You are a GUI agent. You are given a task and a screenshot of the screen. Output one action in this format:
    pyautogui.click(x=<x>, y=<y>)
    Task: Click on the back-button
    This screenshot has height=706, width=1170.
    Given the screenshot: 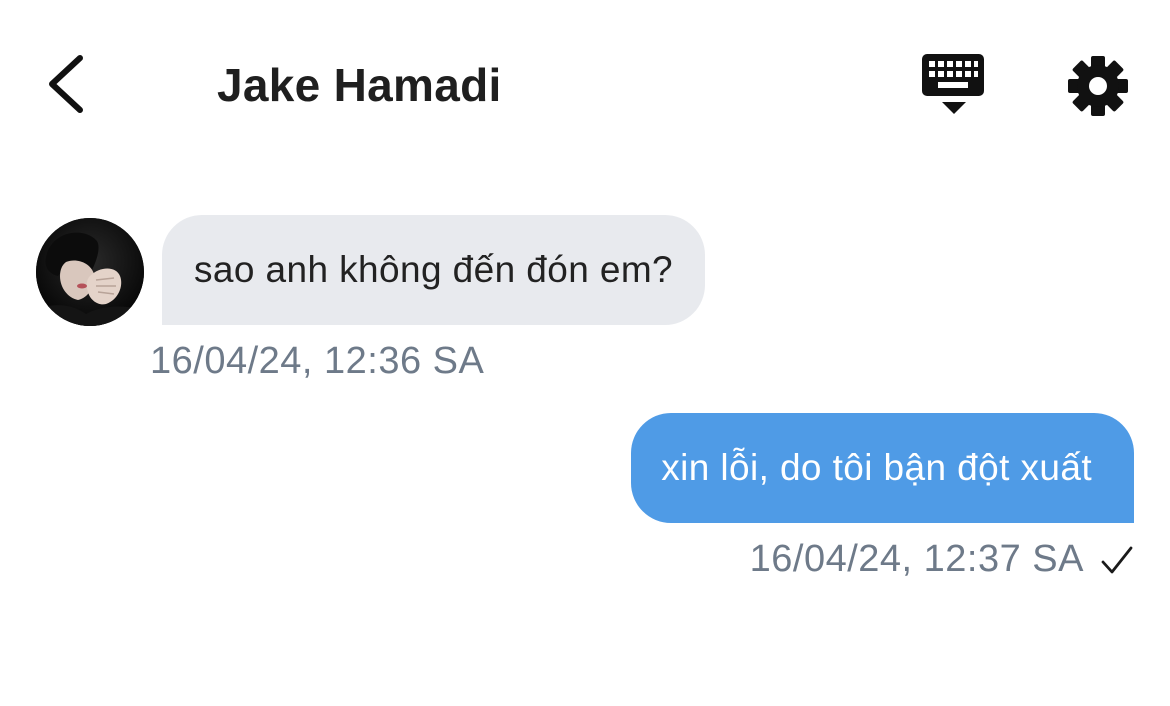 What is the action you would take?
    pyautogui.click(x=68, y=84)
    